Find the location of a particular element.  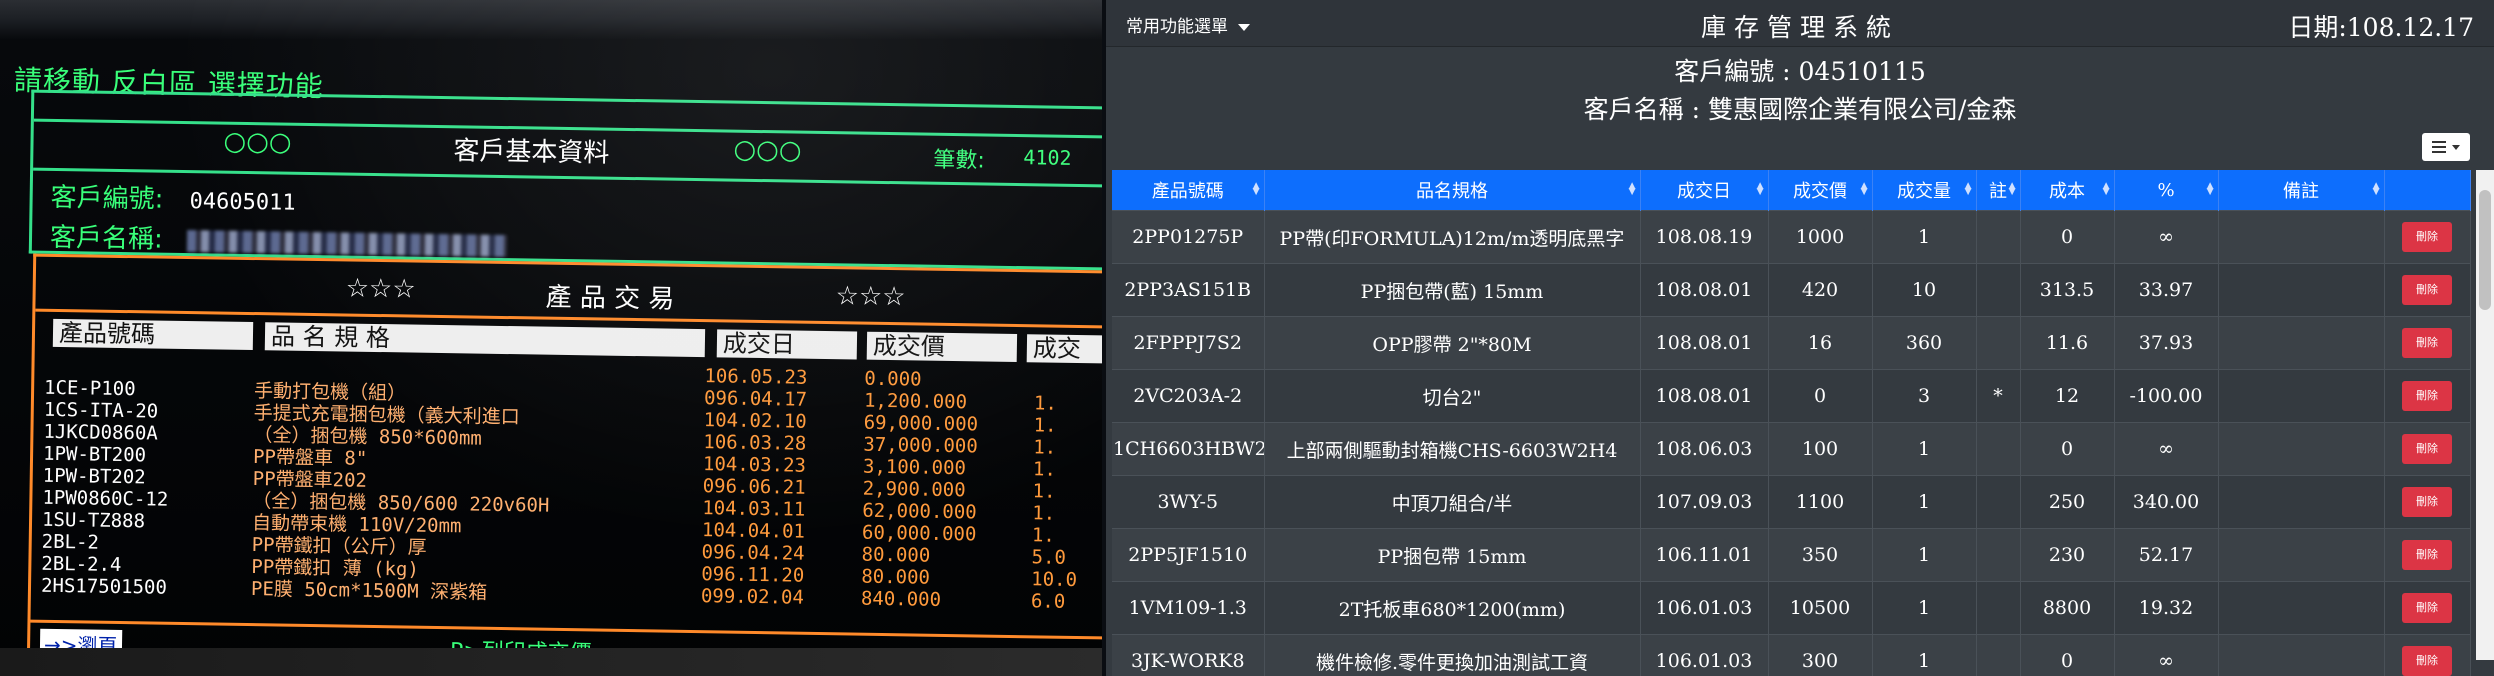

deco-stars-left: ☆☆☆ is located at coordinates (380, 289).